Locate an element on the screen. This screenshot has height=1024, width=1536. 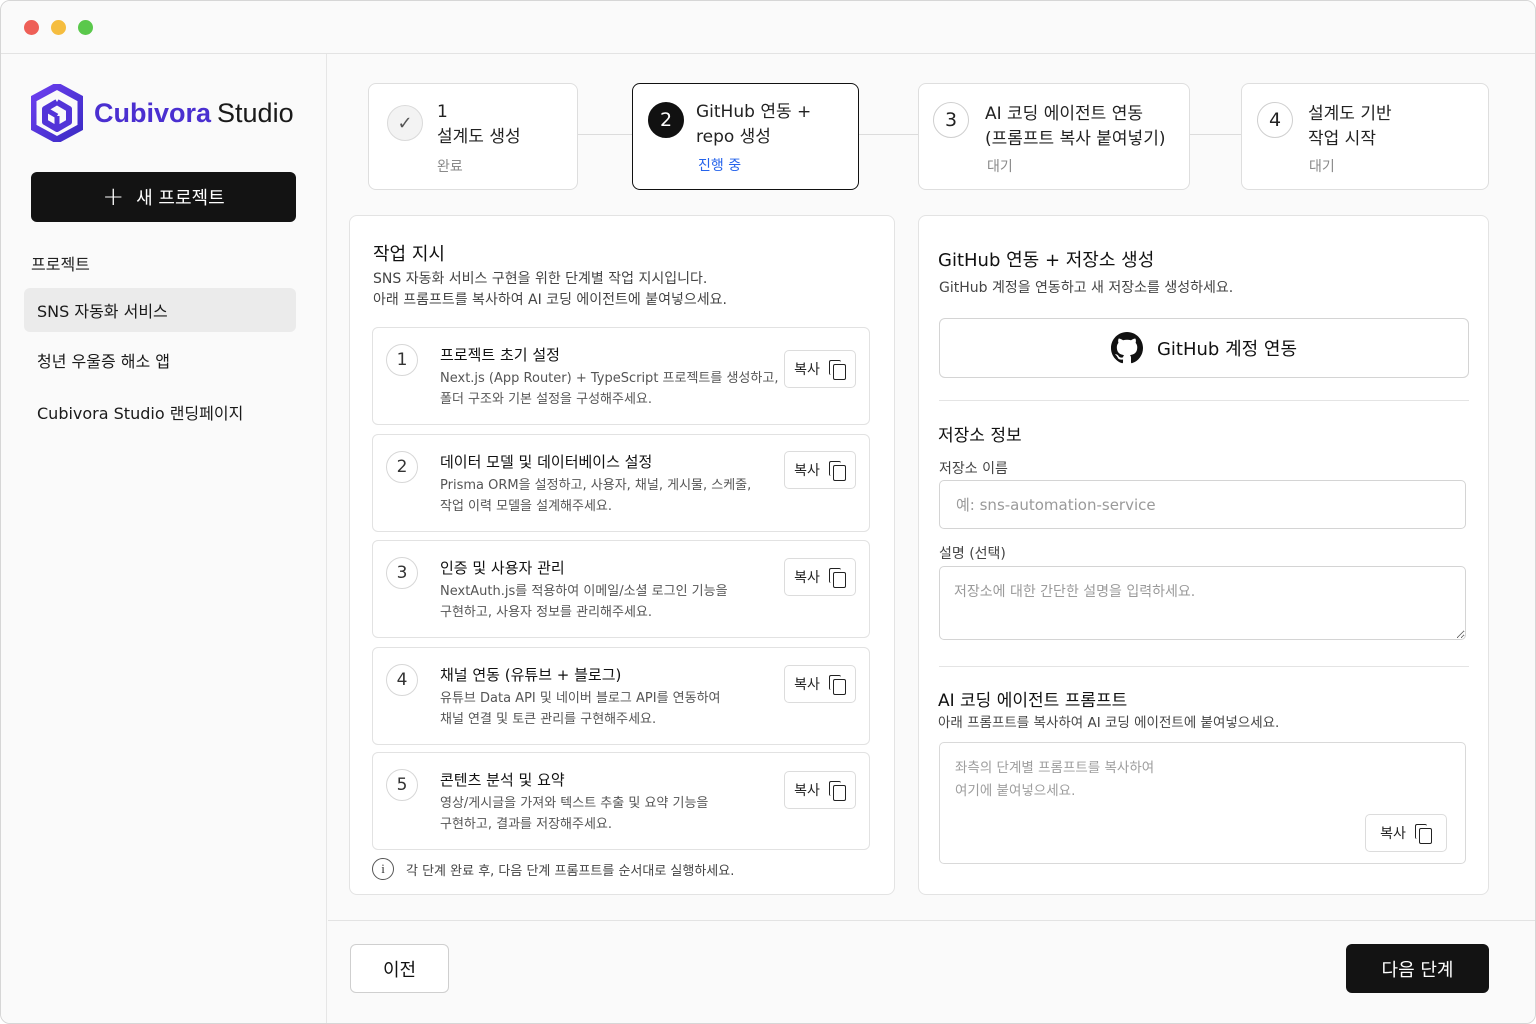
github-connect-label: GitHub 계정 연동 is located at coordinates (1227, 349).